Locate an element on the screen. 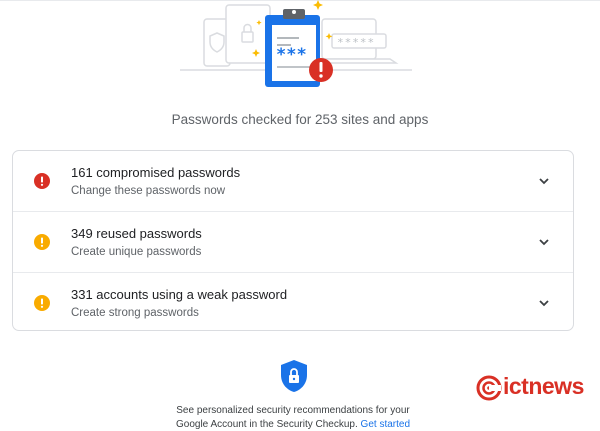 Image resolution: width=600 pixels, height=431 pixels. masked-field-text: ***** is located at coordinates (356, 42).